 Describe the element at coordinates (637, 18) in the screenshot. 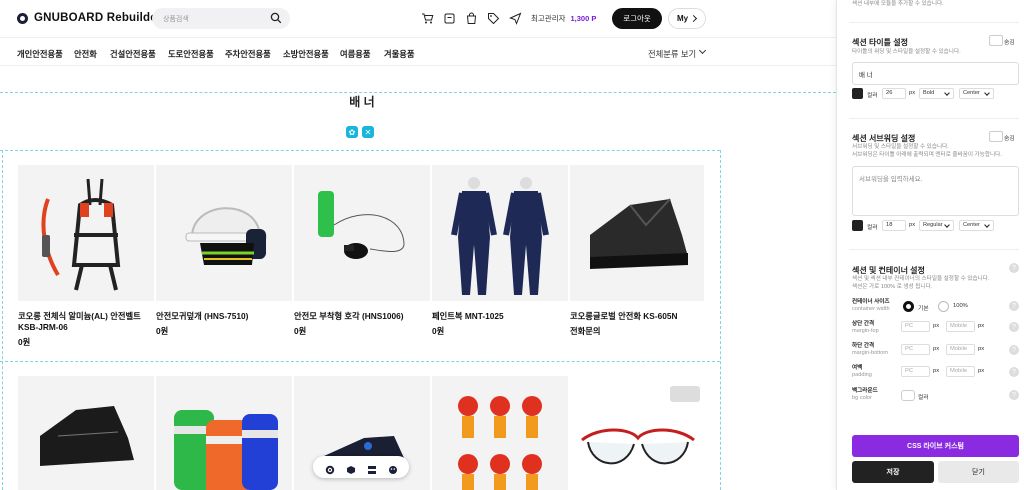

I see `logout-button: 로그아웃` at that location.